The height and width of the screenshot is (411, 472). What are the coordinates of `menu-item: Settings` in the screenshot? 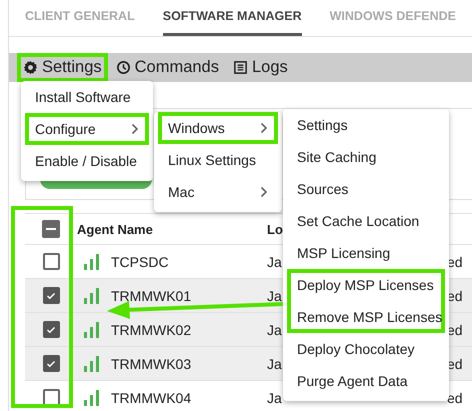 It's located at (366, 125).